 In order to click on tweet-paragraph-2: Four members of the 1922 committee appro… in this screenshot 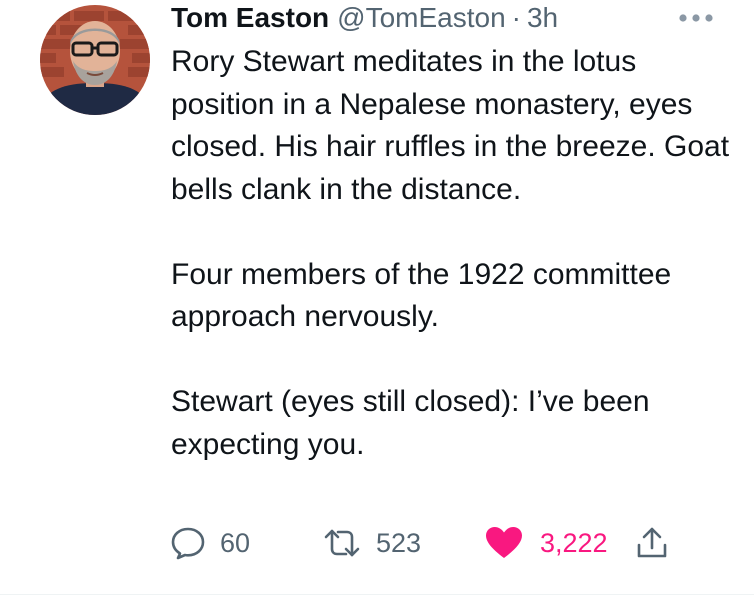, I will do `click(421, 295)`.